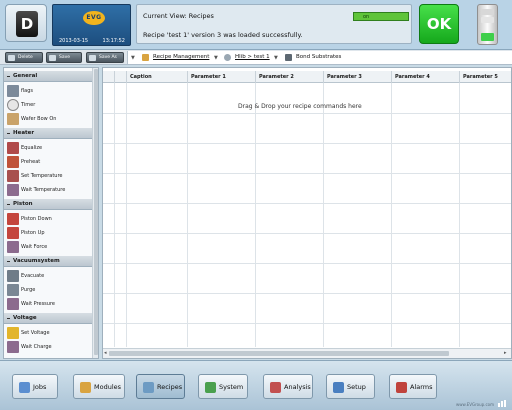 The image size is (512, 410). I want to click on breadcrumb-dropdown-icon: ▼, so click(133, 58).